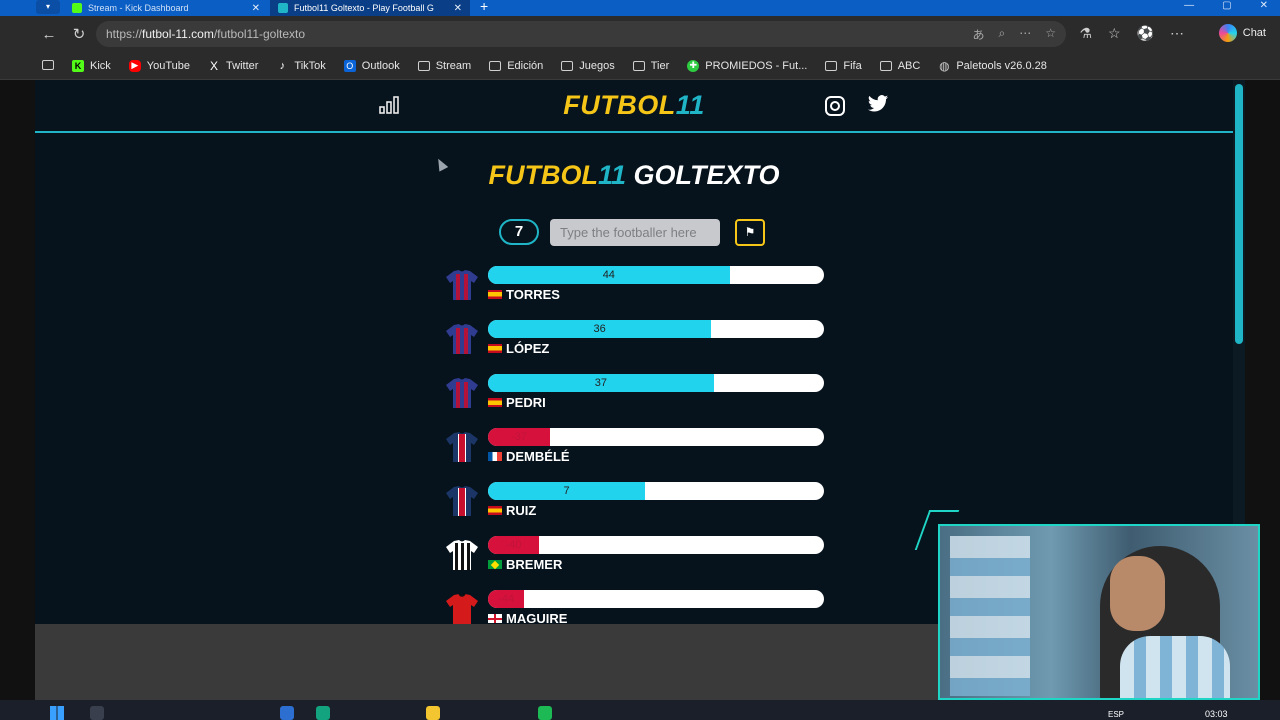 This screenshot has height=720, width=1280. I want to click on reload-button: ↻, so click(79, 34).